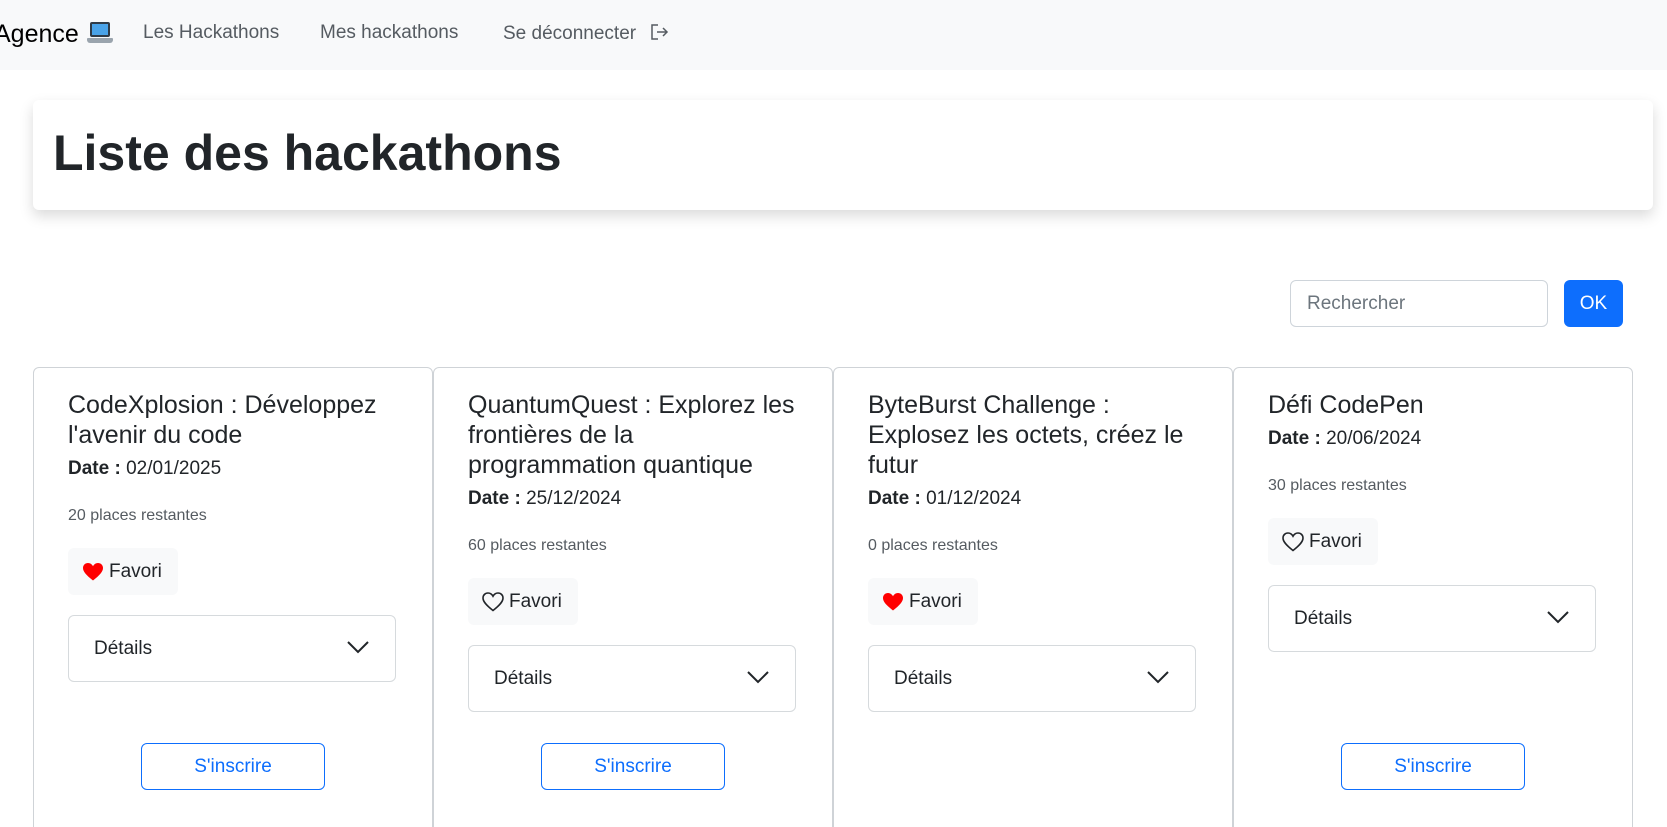  Describe the element at coordinates (39, 34) in the screenshot. I see `brand-label: Agence` at that location.